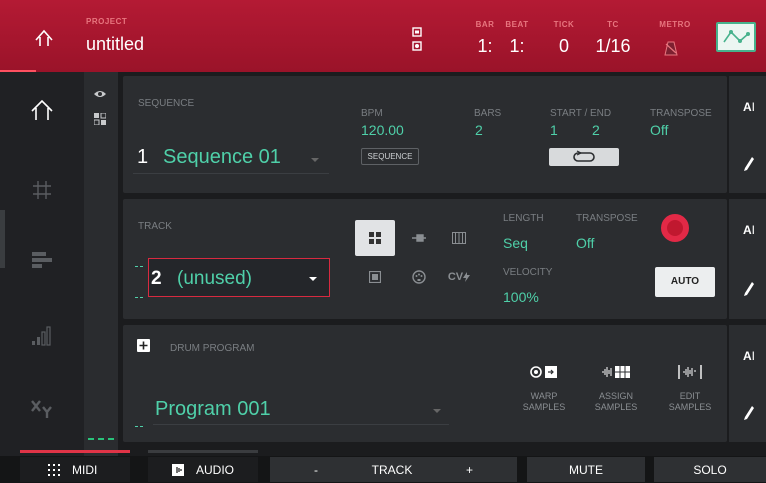 The height and width of the screenshot is (483, 766). I want to click on sequence-button: SEQUENCE, so click(390, 156).